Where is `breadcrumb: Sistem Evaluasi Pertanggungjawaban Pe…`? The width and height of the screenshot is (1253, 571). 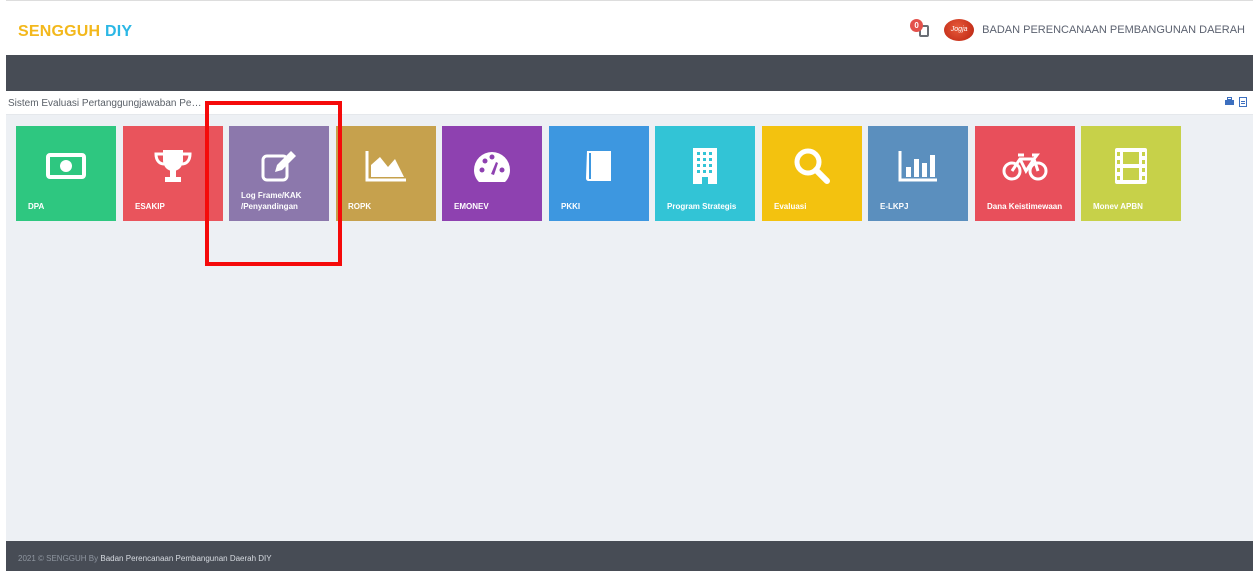
breadcrumb: Sistem Evaluasi Pertanggungjawaban Pe… is located at coordinates (105, 103).